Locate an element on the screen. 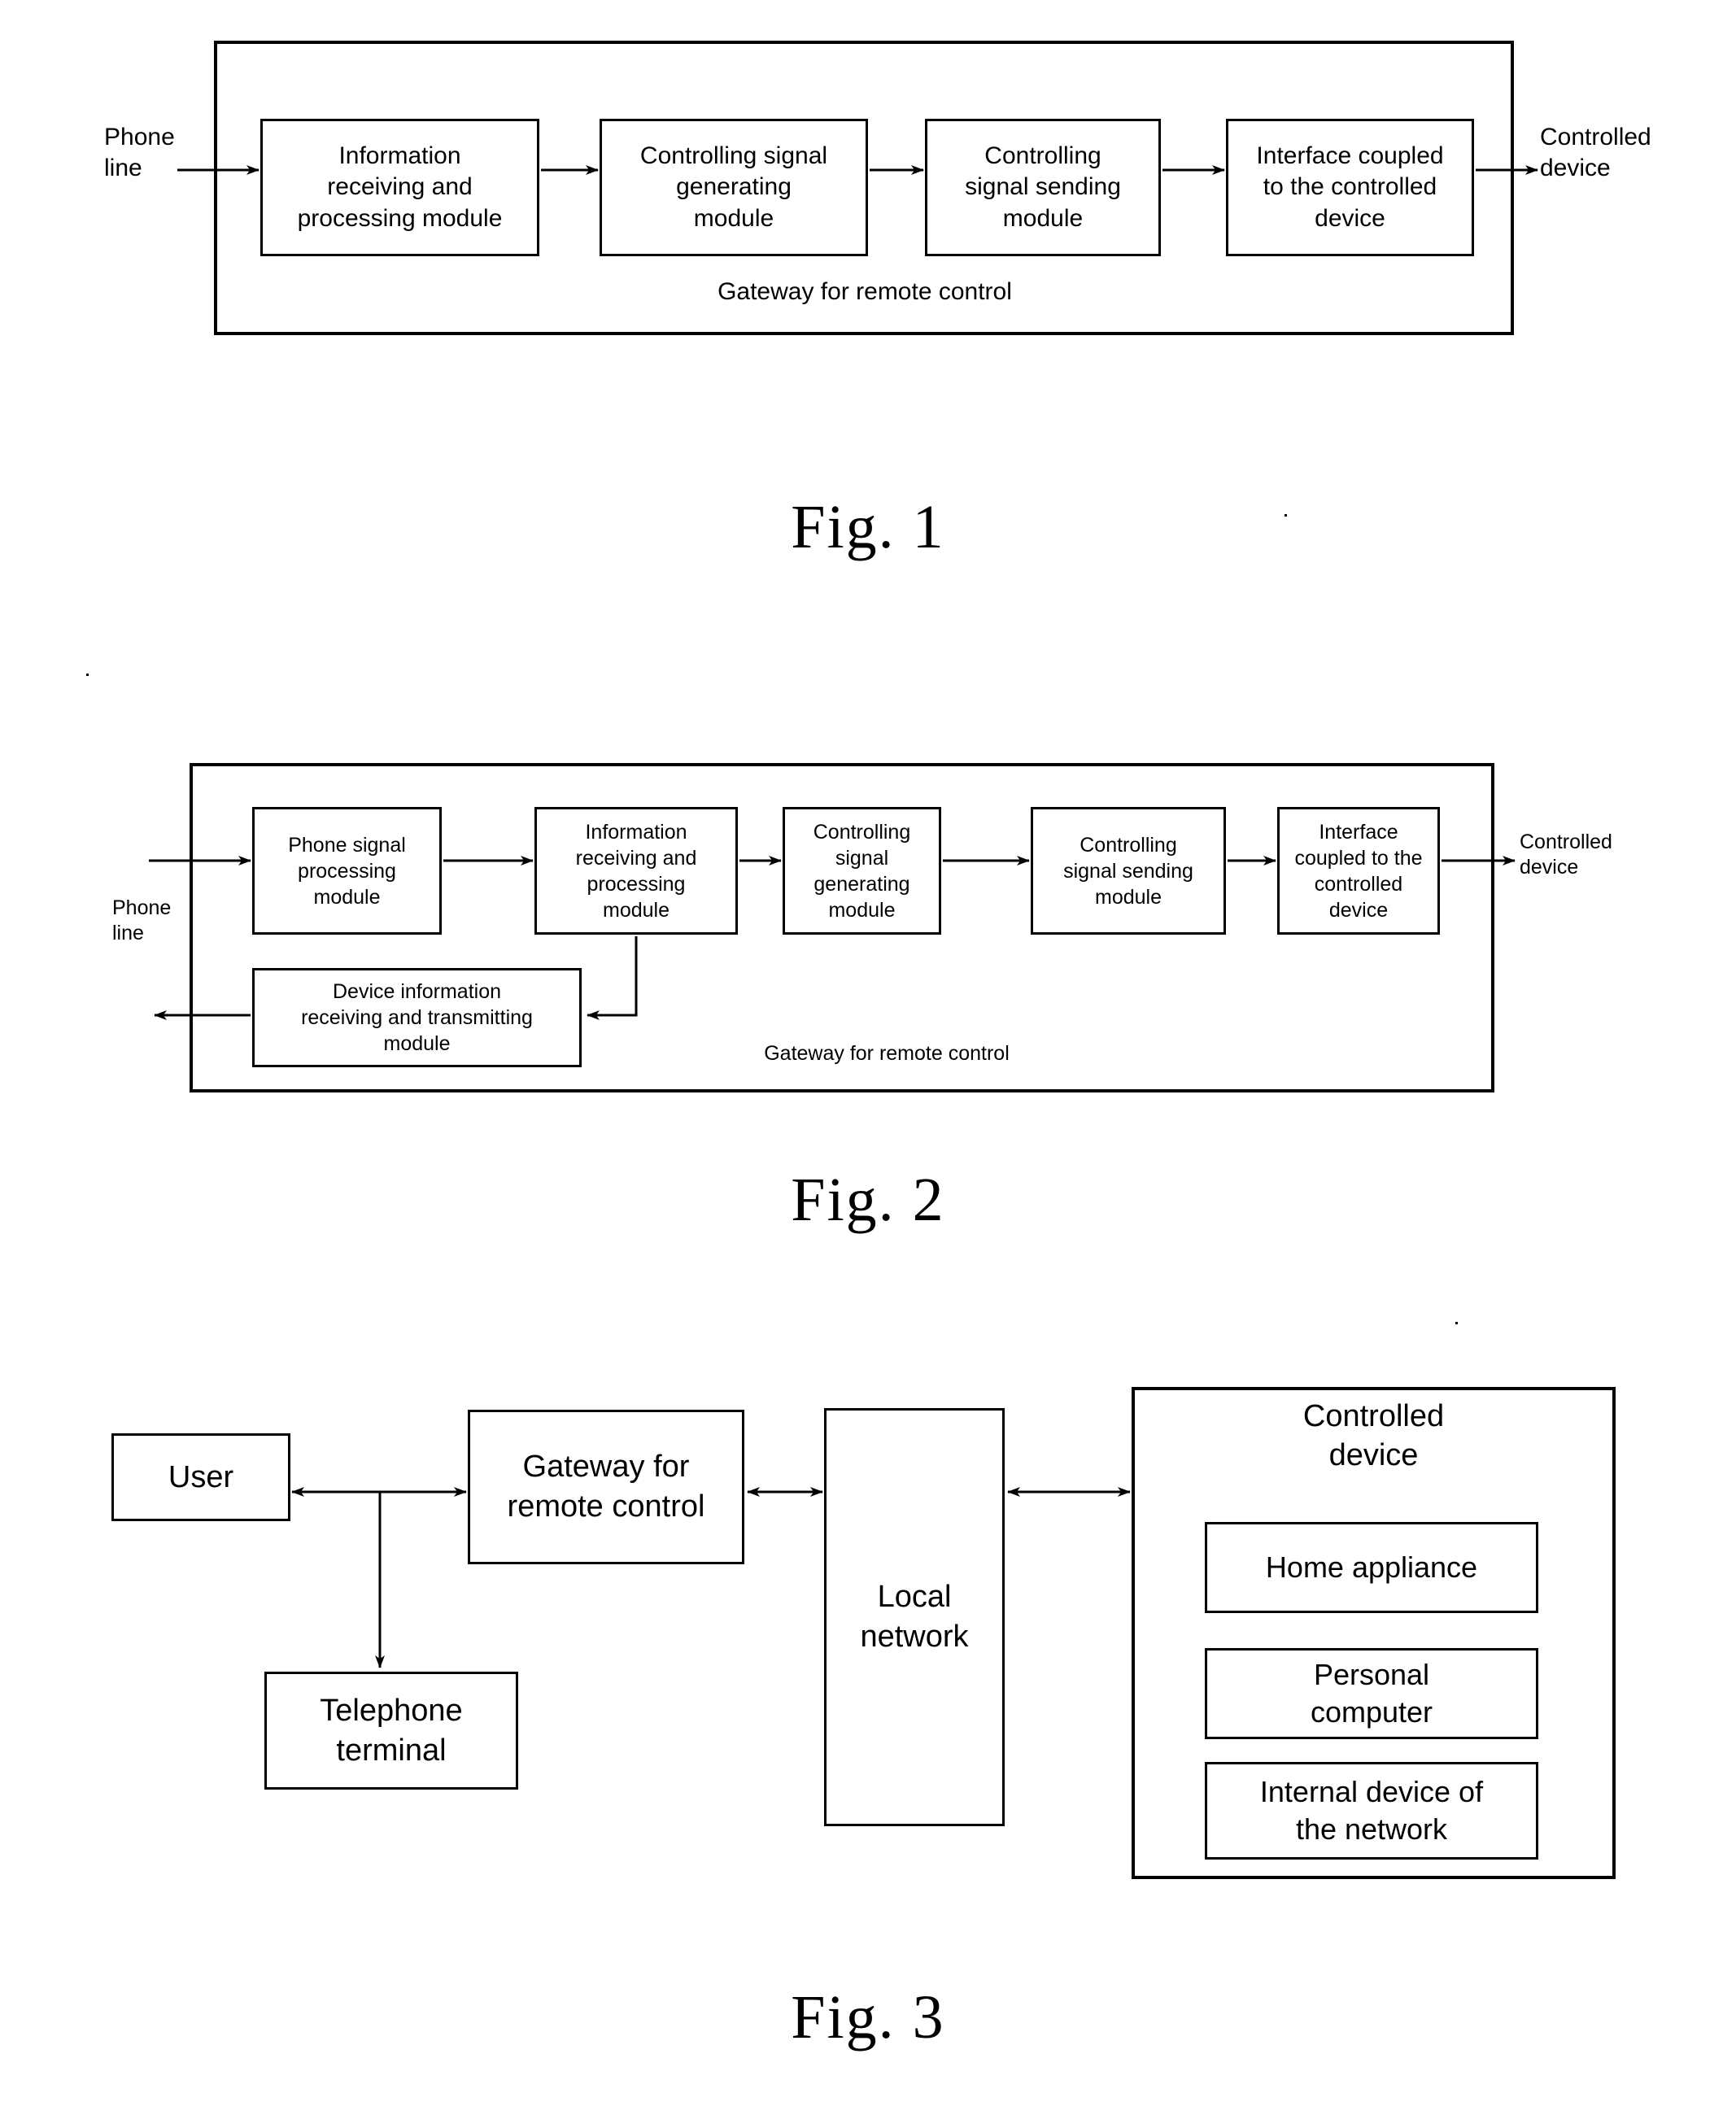 The height and width of the screenshot is (2128, 1736). fig3-block-personal-computer: Personal computer is located at coordinates (1371, 1694).